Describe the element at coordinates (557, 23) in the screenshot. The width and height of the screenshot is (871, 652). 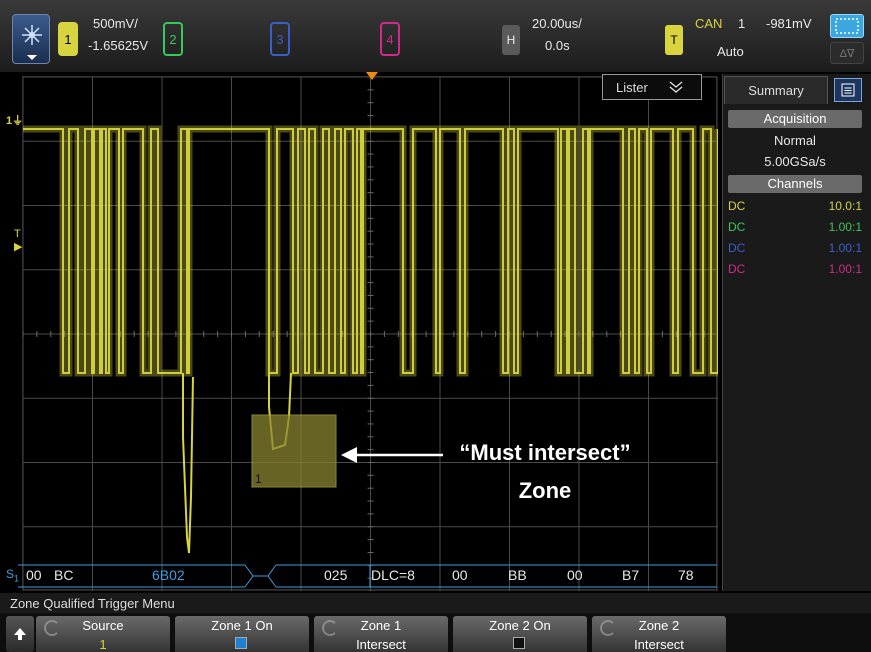
I see `horizontal-timebase: 20.00us/` at that location.